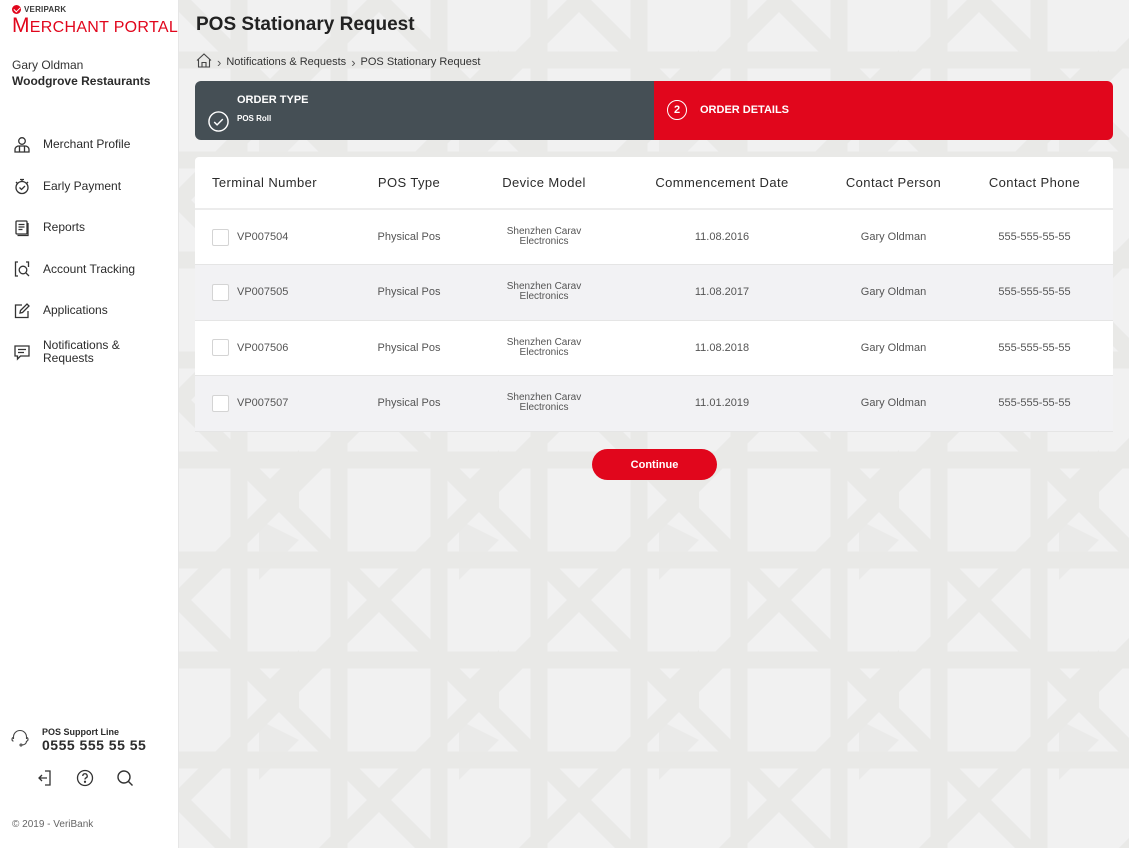 The height and width of the screenshot is (848, 1129). I want to click on breadcrumb-notifications-requests: Notifications & Requests, so click(286, 62).